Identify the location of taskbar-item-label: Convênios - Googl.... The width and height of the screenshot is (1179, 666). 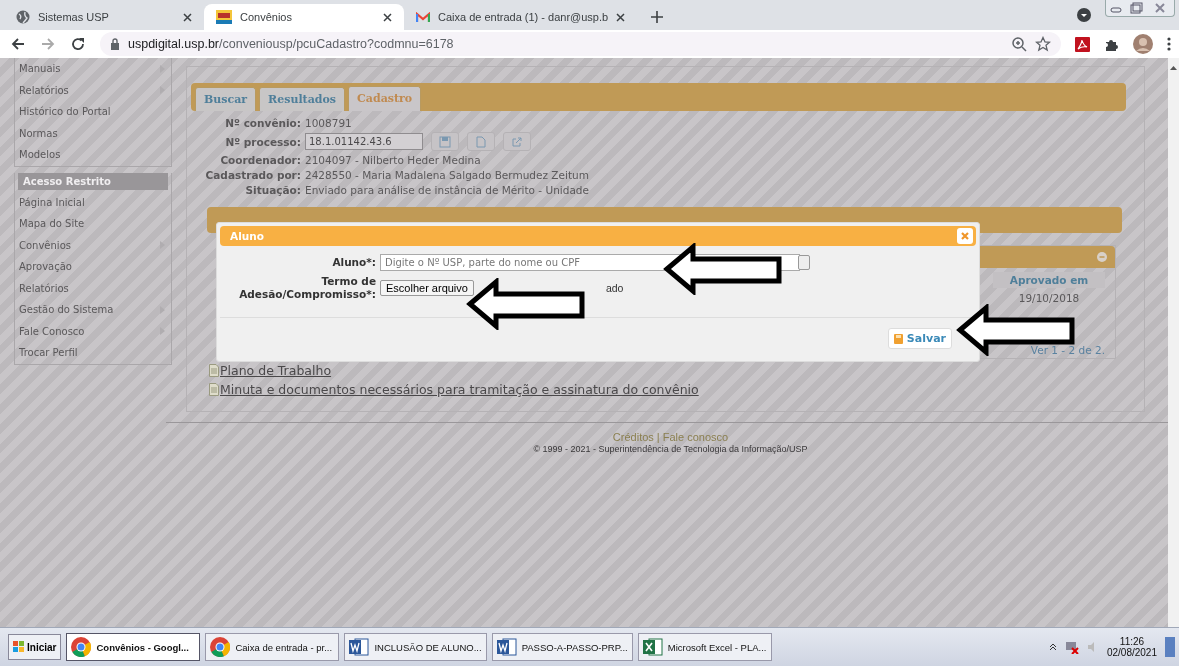
(142, 647).